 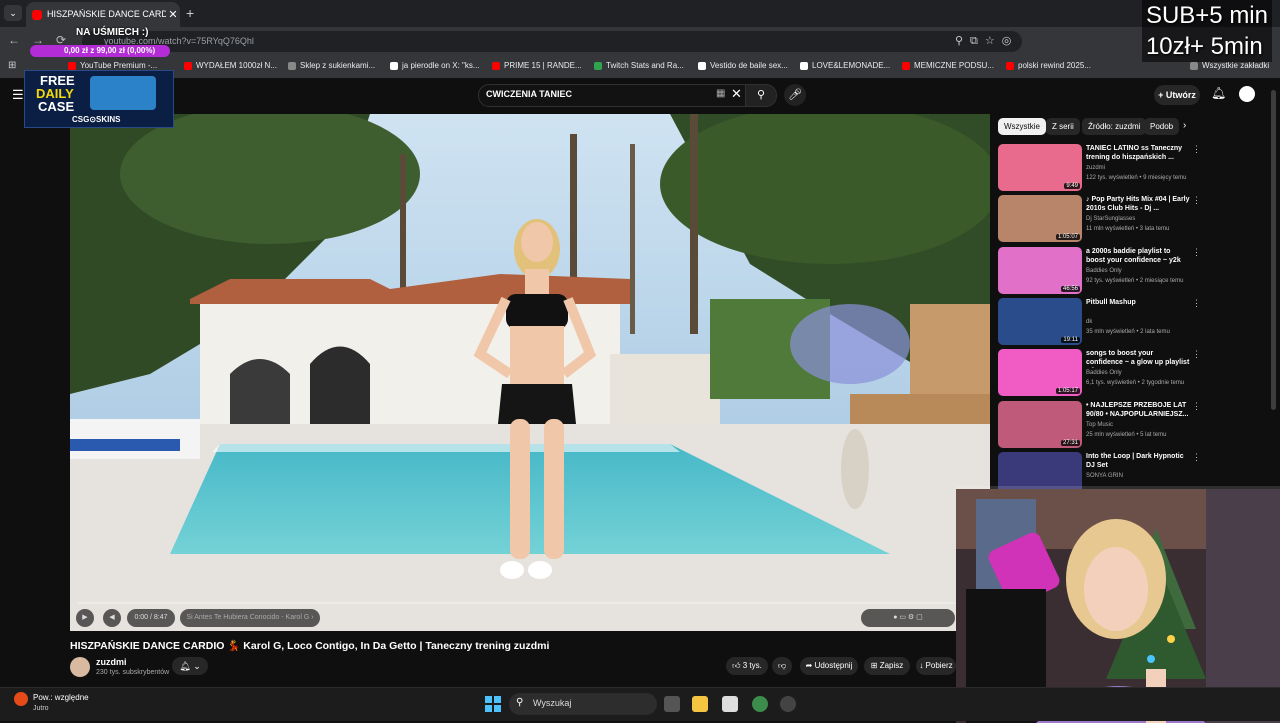 I want to click on task-view-icon, so click(x=672, y=704).